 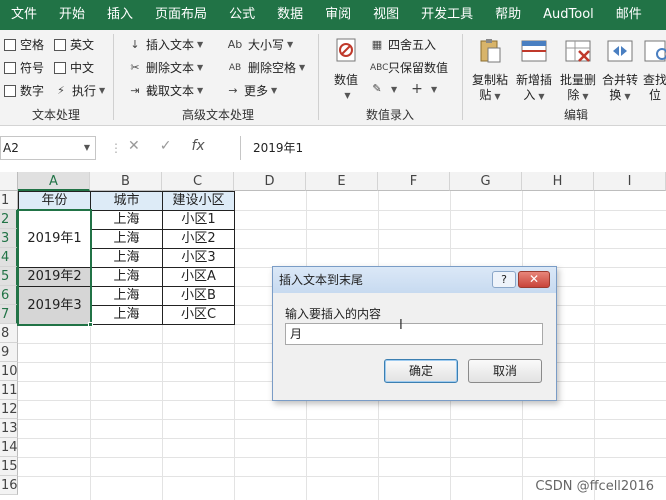 I want to click on cell-b3: 上海, so click(x=126, y=239).